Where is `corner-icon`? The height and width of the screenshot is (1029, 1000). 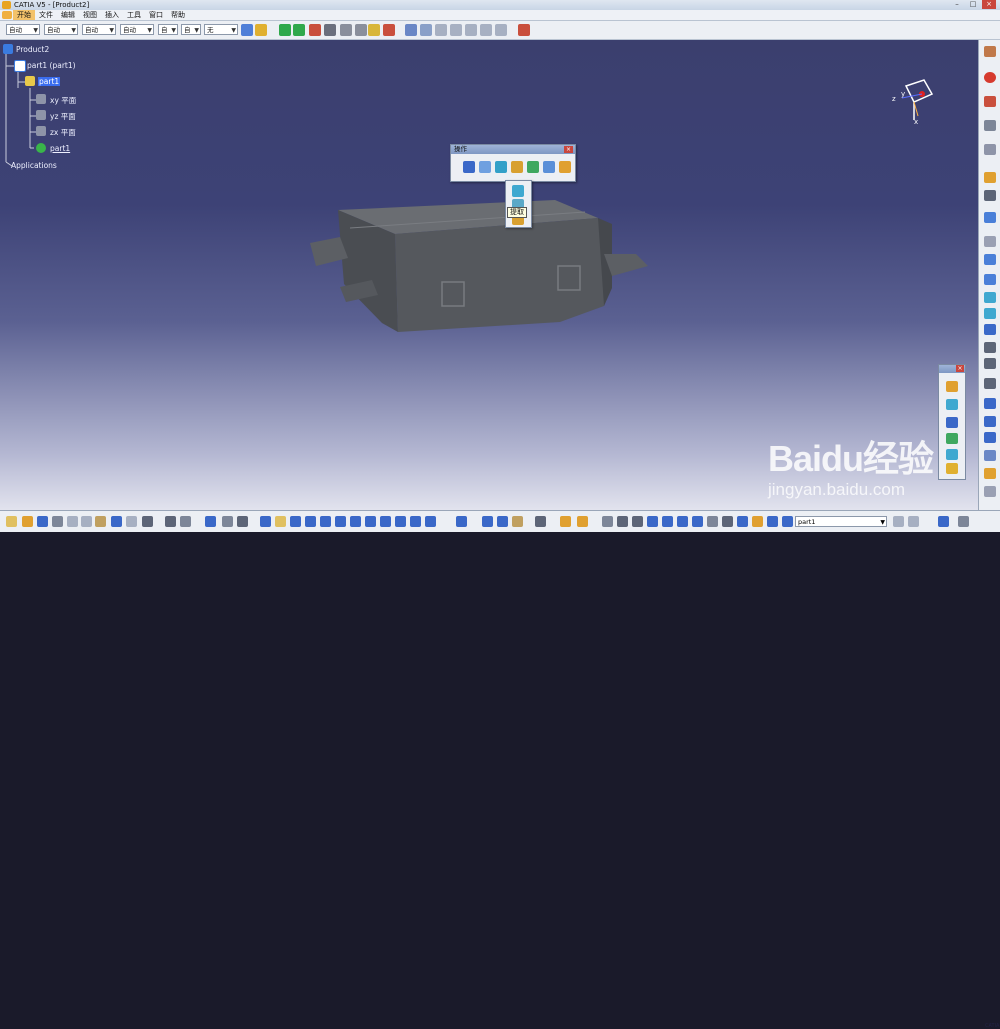 corner-icon is located at coordinates (990, 363).